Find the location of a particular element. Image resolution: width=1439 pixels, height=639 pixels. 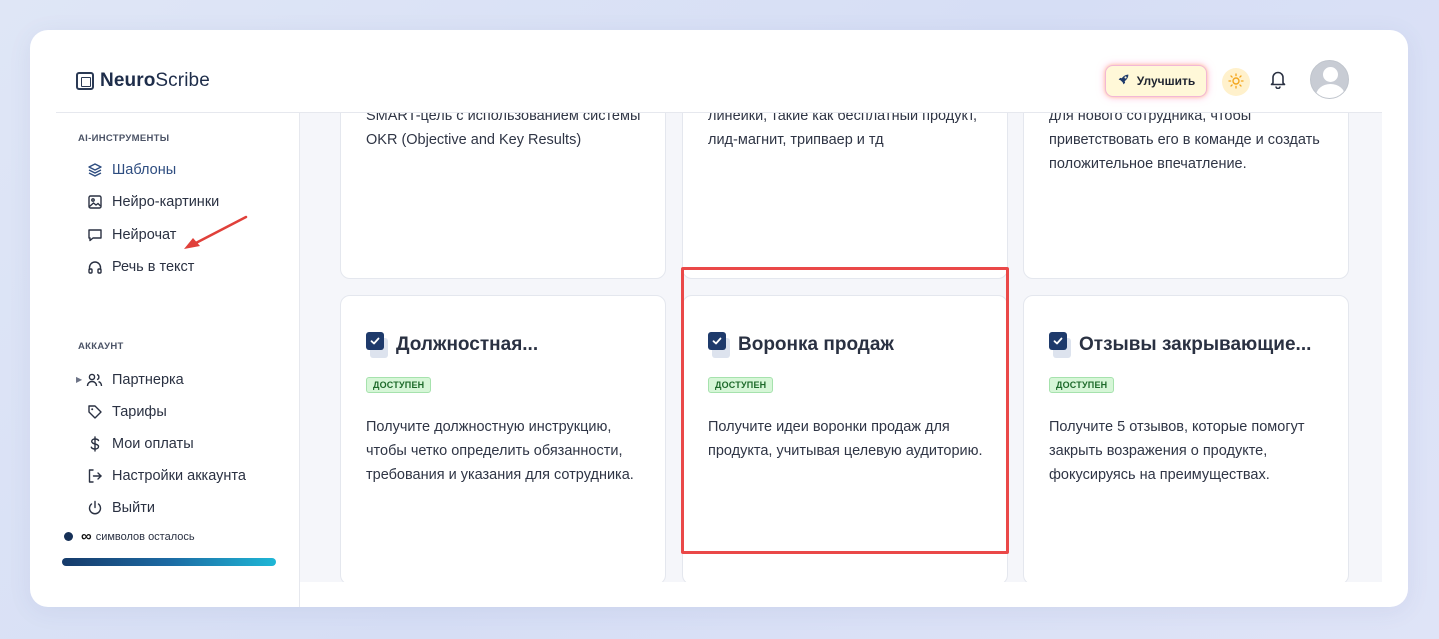

sidebar-item-tariffs: Тарифы is located at coordinates (126, 411).